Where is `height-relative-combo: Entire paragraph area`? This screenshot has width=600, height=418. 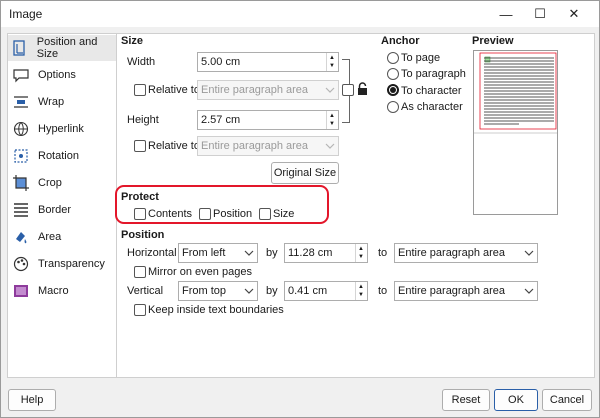 height-relative-combo: Entire paragraph area is located at coordinates (268, 146).